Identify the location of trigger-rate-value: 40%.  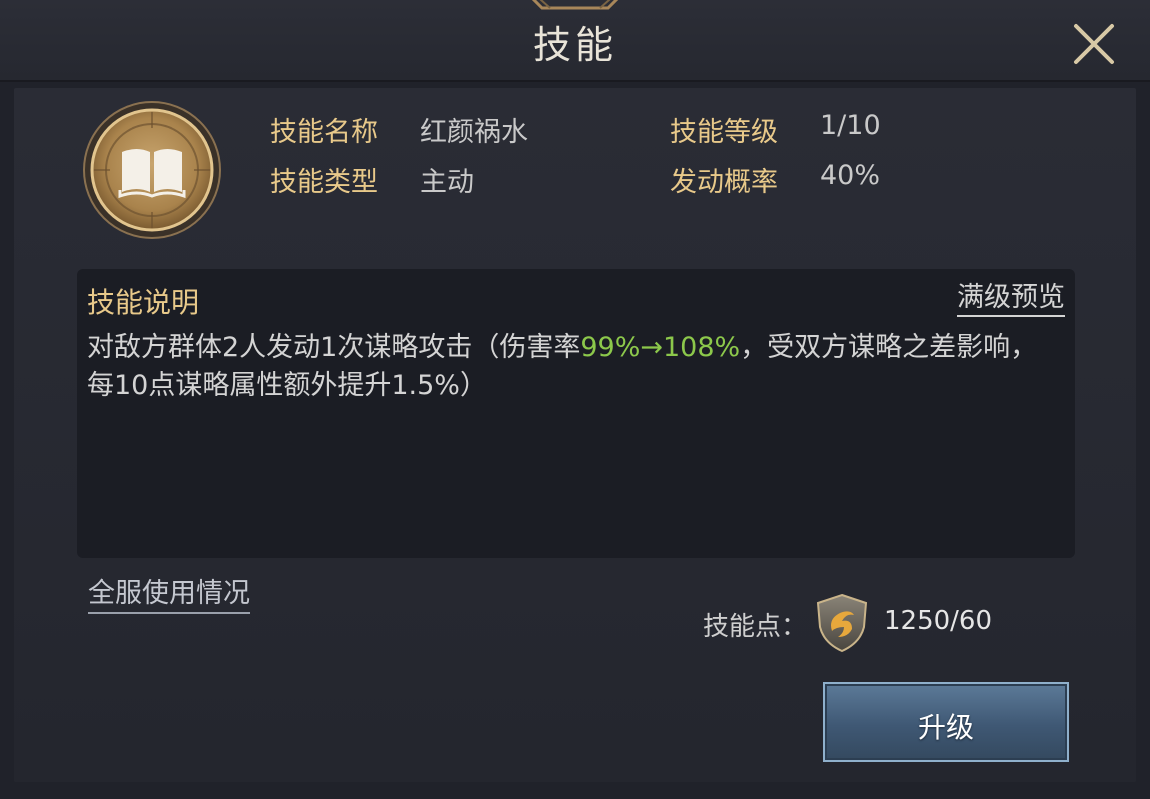
(850, 175).